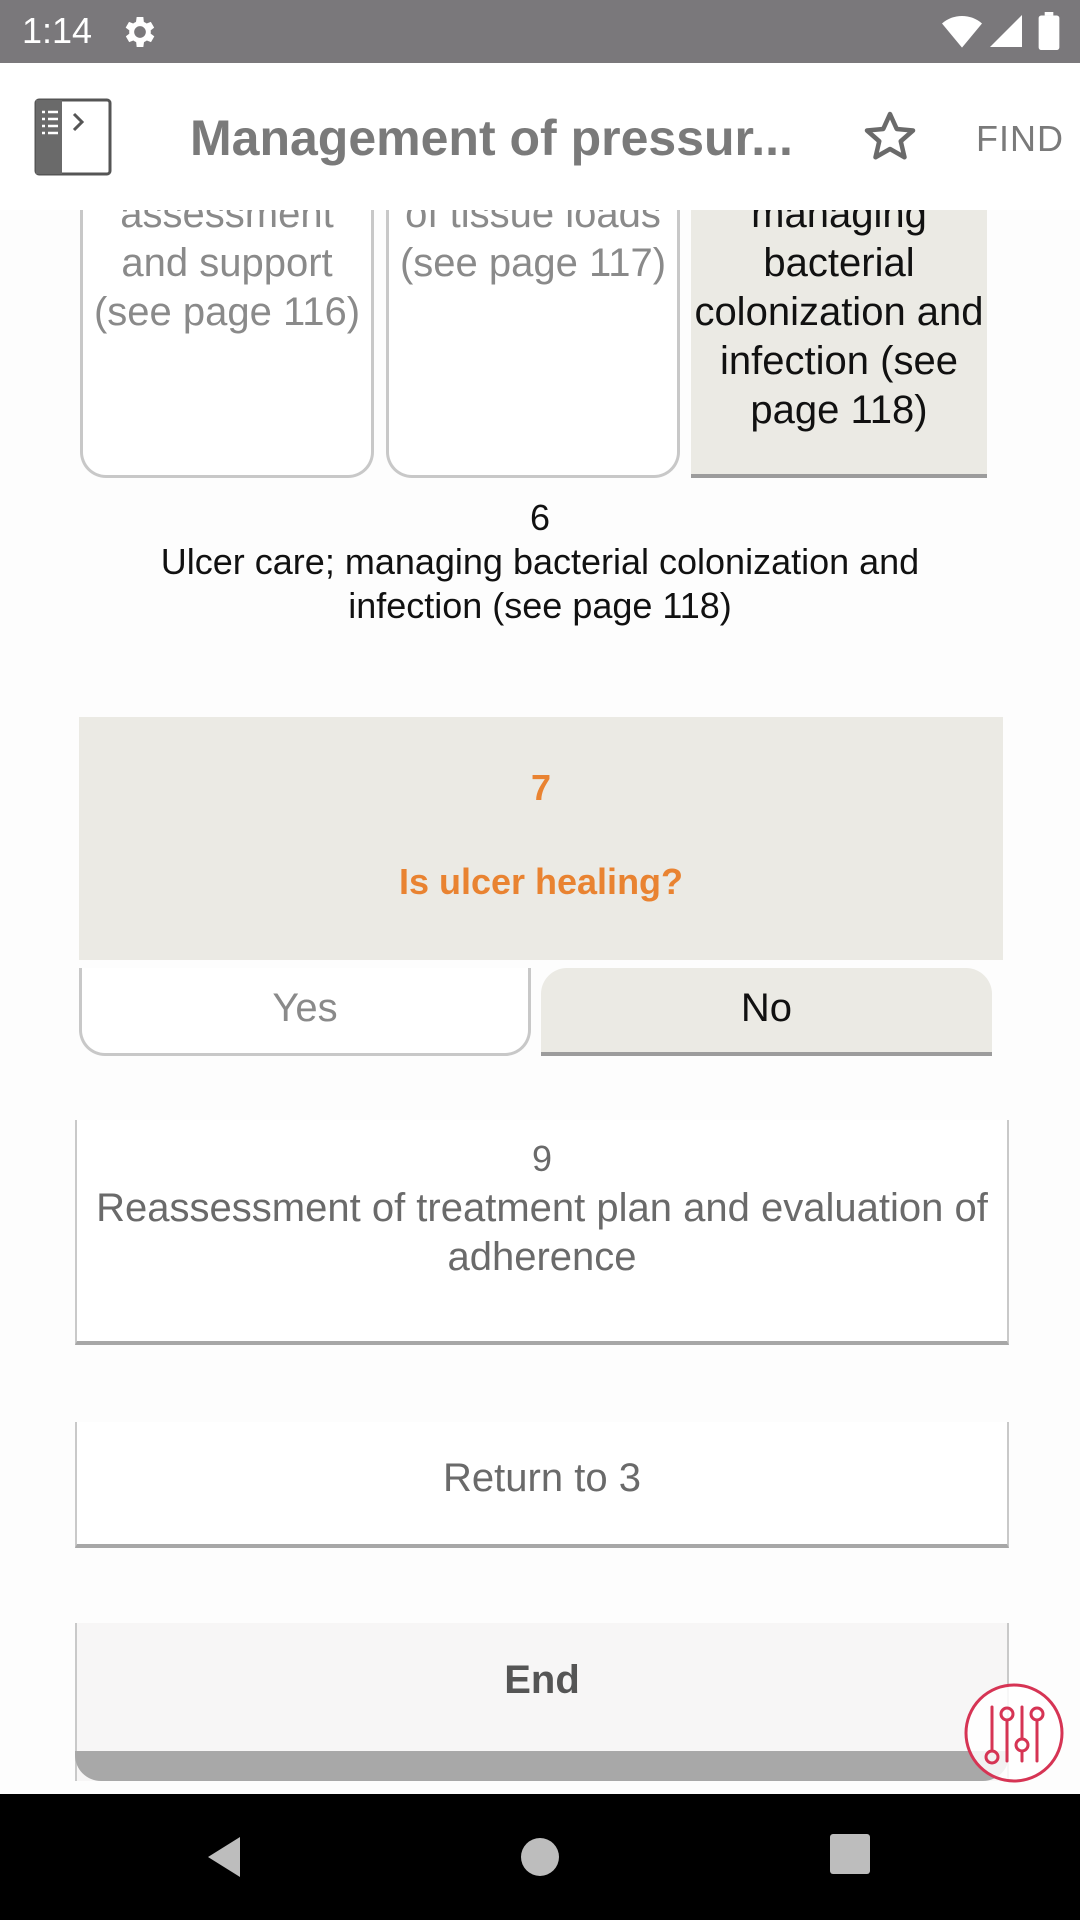 This screenshot has height=1920, width=1080. I want to click on status-time: 1:14, so click(57, 30).